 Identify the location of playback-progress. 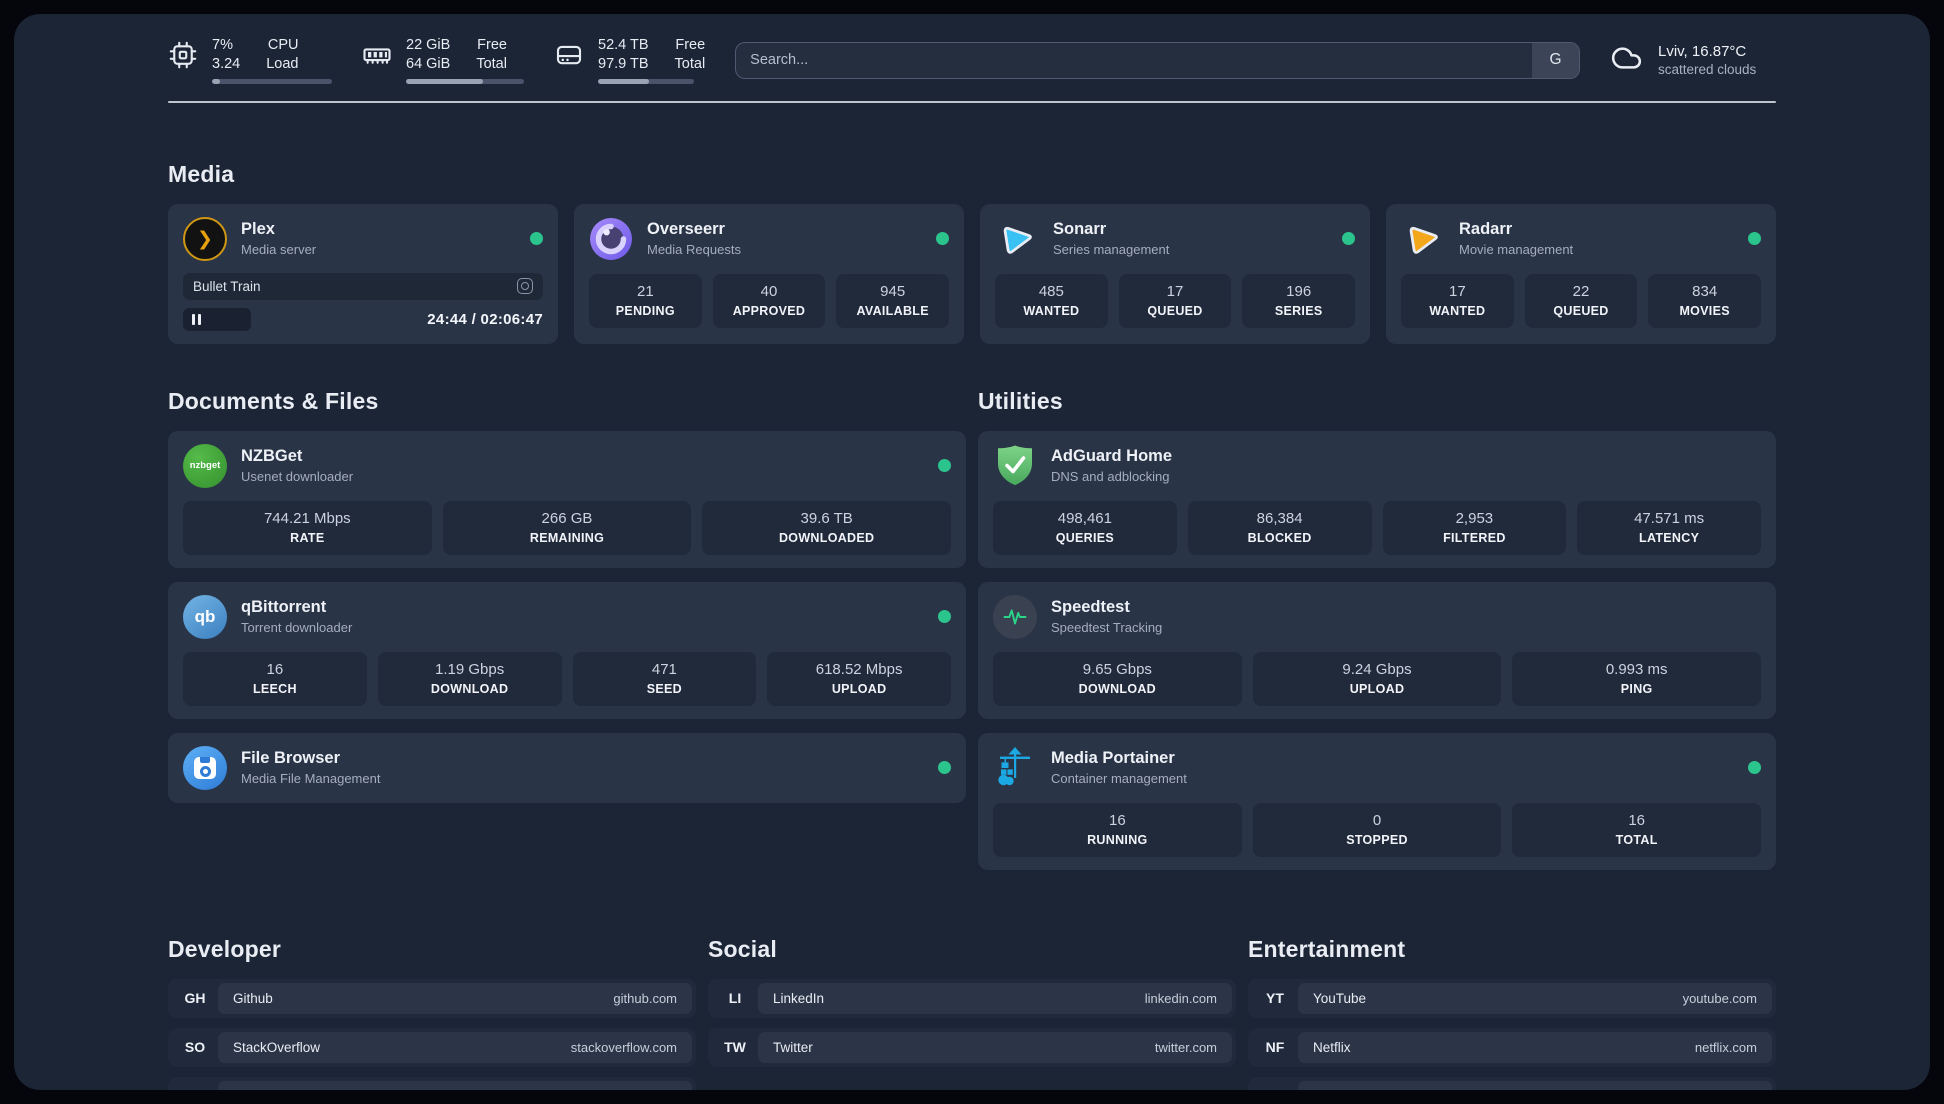
(217, 319).